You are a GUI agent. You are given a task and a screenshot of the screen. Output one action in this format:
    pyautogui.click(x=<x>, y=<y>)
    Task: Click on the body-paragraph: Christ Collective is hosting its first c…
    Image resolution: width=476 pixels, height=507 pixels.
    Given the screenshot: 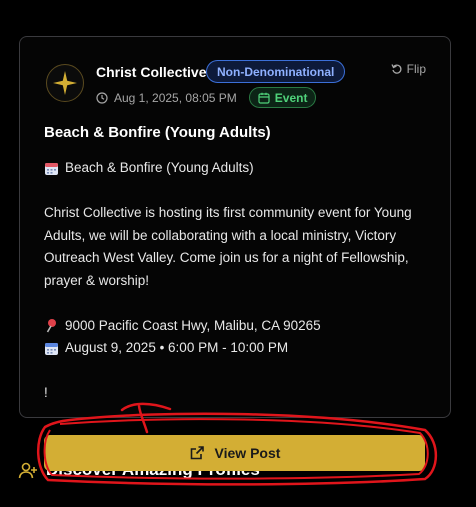 What is the action you would take?
    pyautogui.click(x=228, y=246)
    